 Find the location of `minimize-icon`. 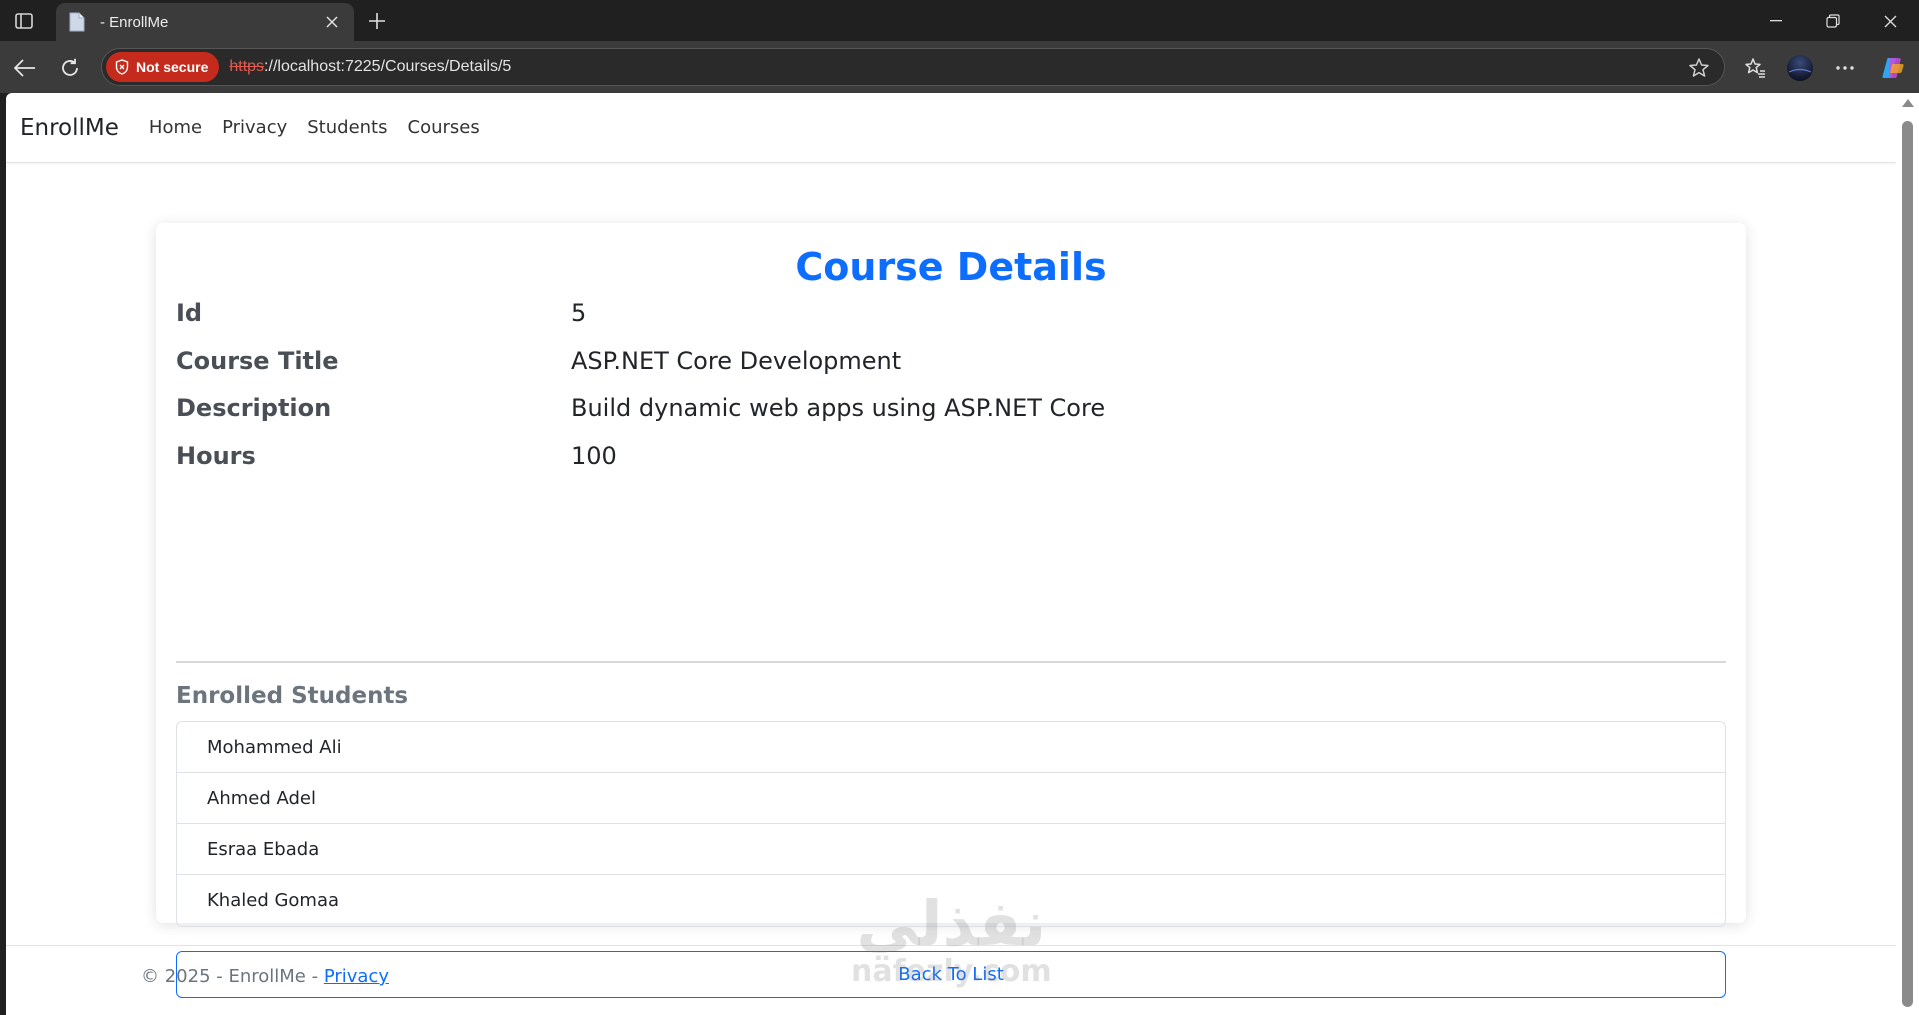

minimize-icon is located at coordinates (1776, 21).